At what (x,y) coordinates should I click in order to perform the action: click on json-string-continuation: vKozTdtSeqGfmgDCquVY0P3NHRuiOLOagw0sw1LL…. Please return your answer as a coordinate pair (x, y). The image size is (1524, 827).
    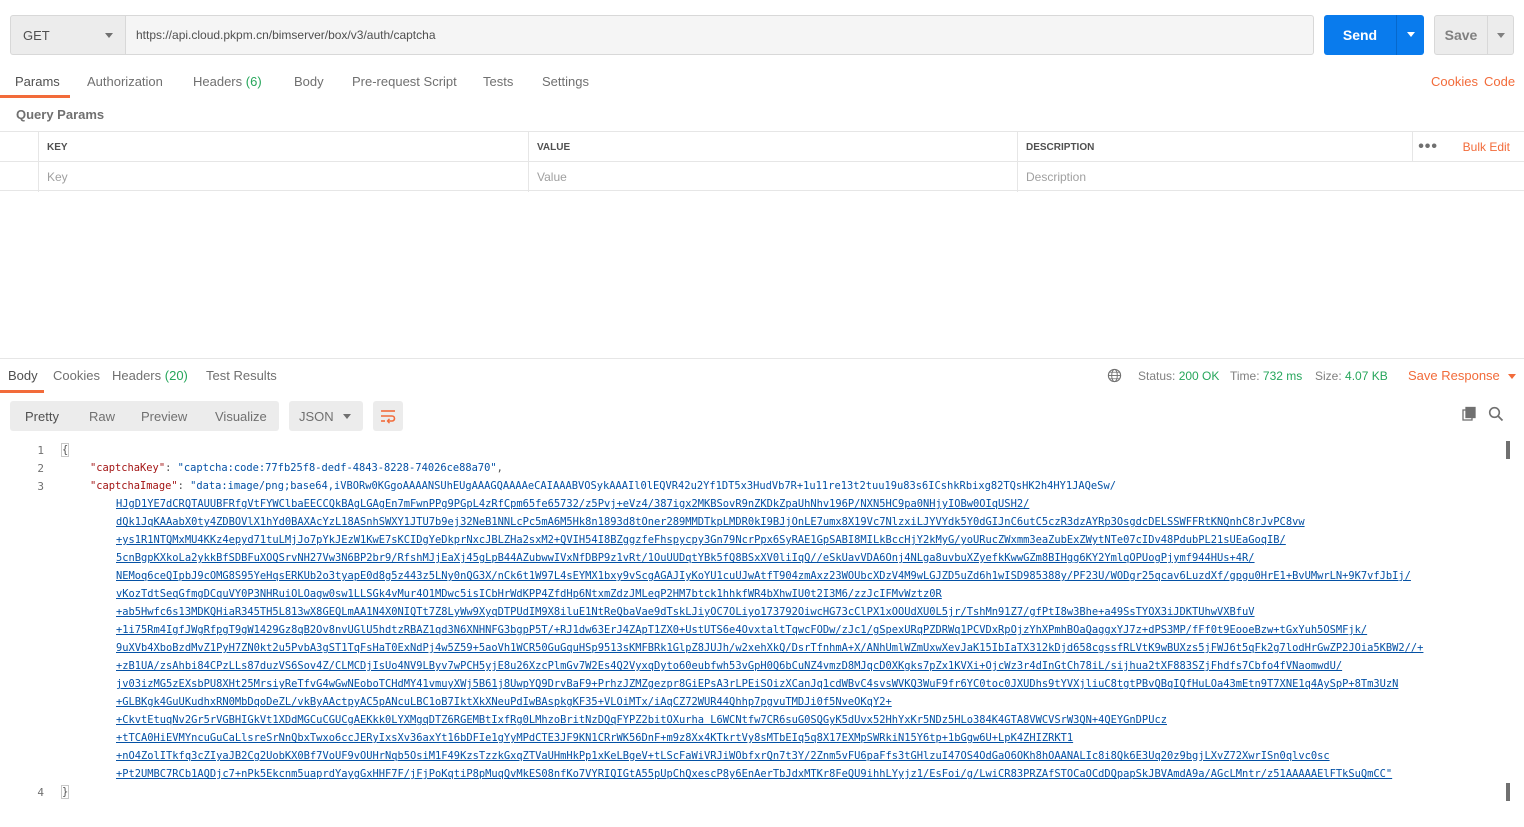
    Looking at the image, I should click on (529, 594).